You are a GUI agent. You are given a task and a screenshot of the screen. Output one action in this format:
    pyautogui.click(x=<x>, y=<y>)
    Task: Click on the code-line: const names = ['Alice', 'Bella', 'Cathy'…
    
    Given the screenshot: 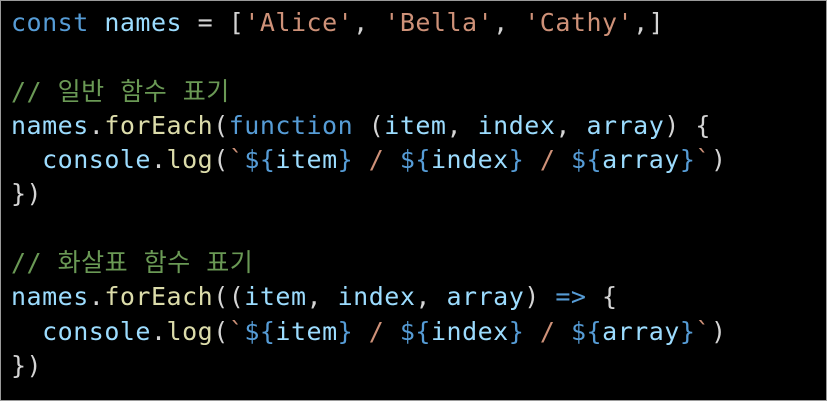 What is the action you would take?
    pyautogui.click(x=414, y=23)
    